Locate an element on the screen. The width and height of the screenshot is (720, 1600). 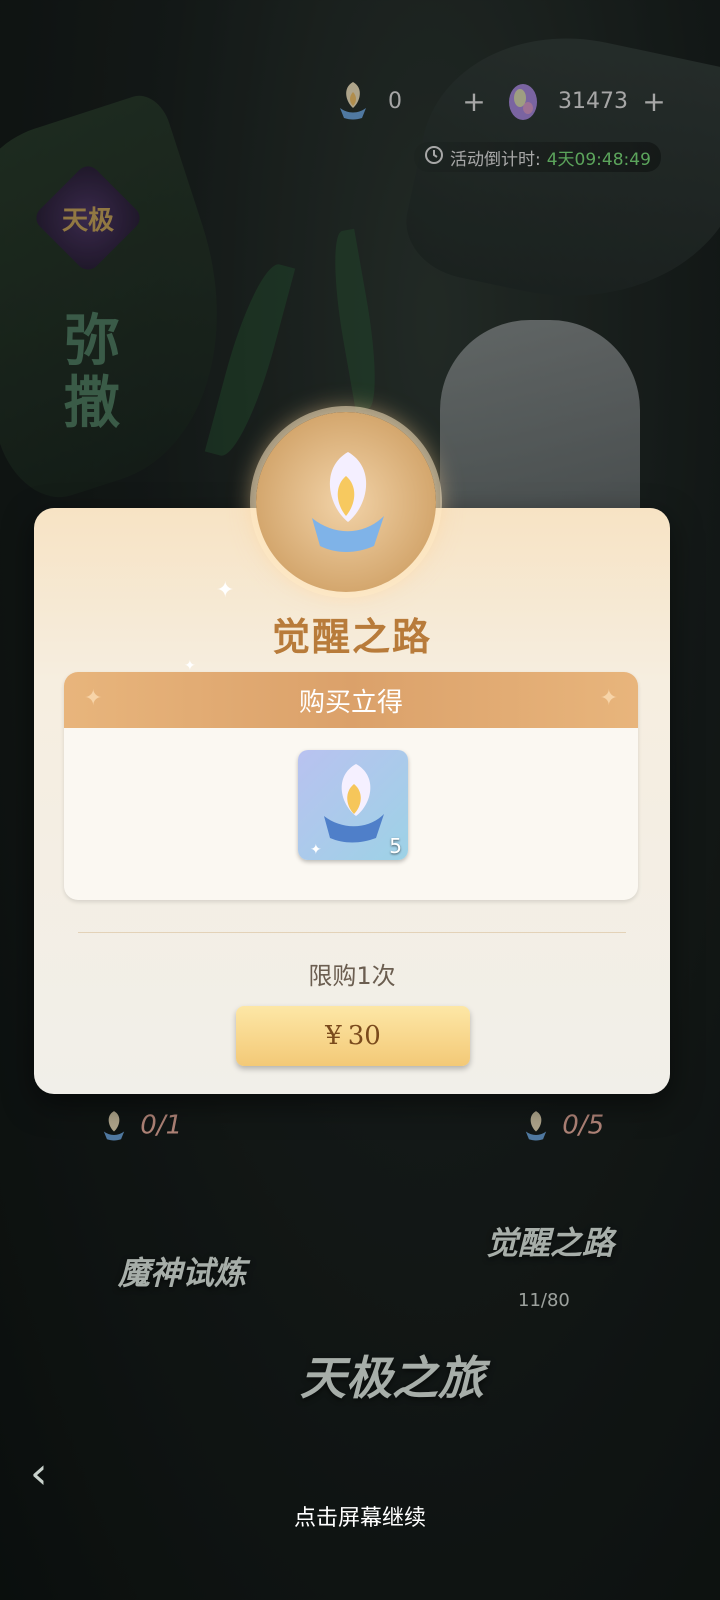
panel-header: ✦ 购买立得 ✦ is located at coordinates (351, 700).